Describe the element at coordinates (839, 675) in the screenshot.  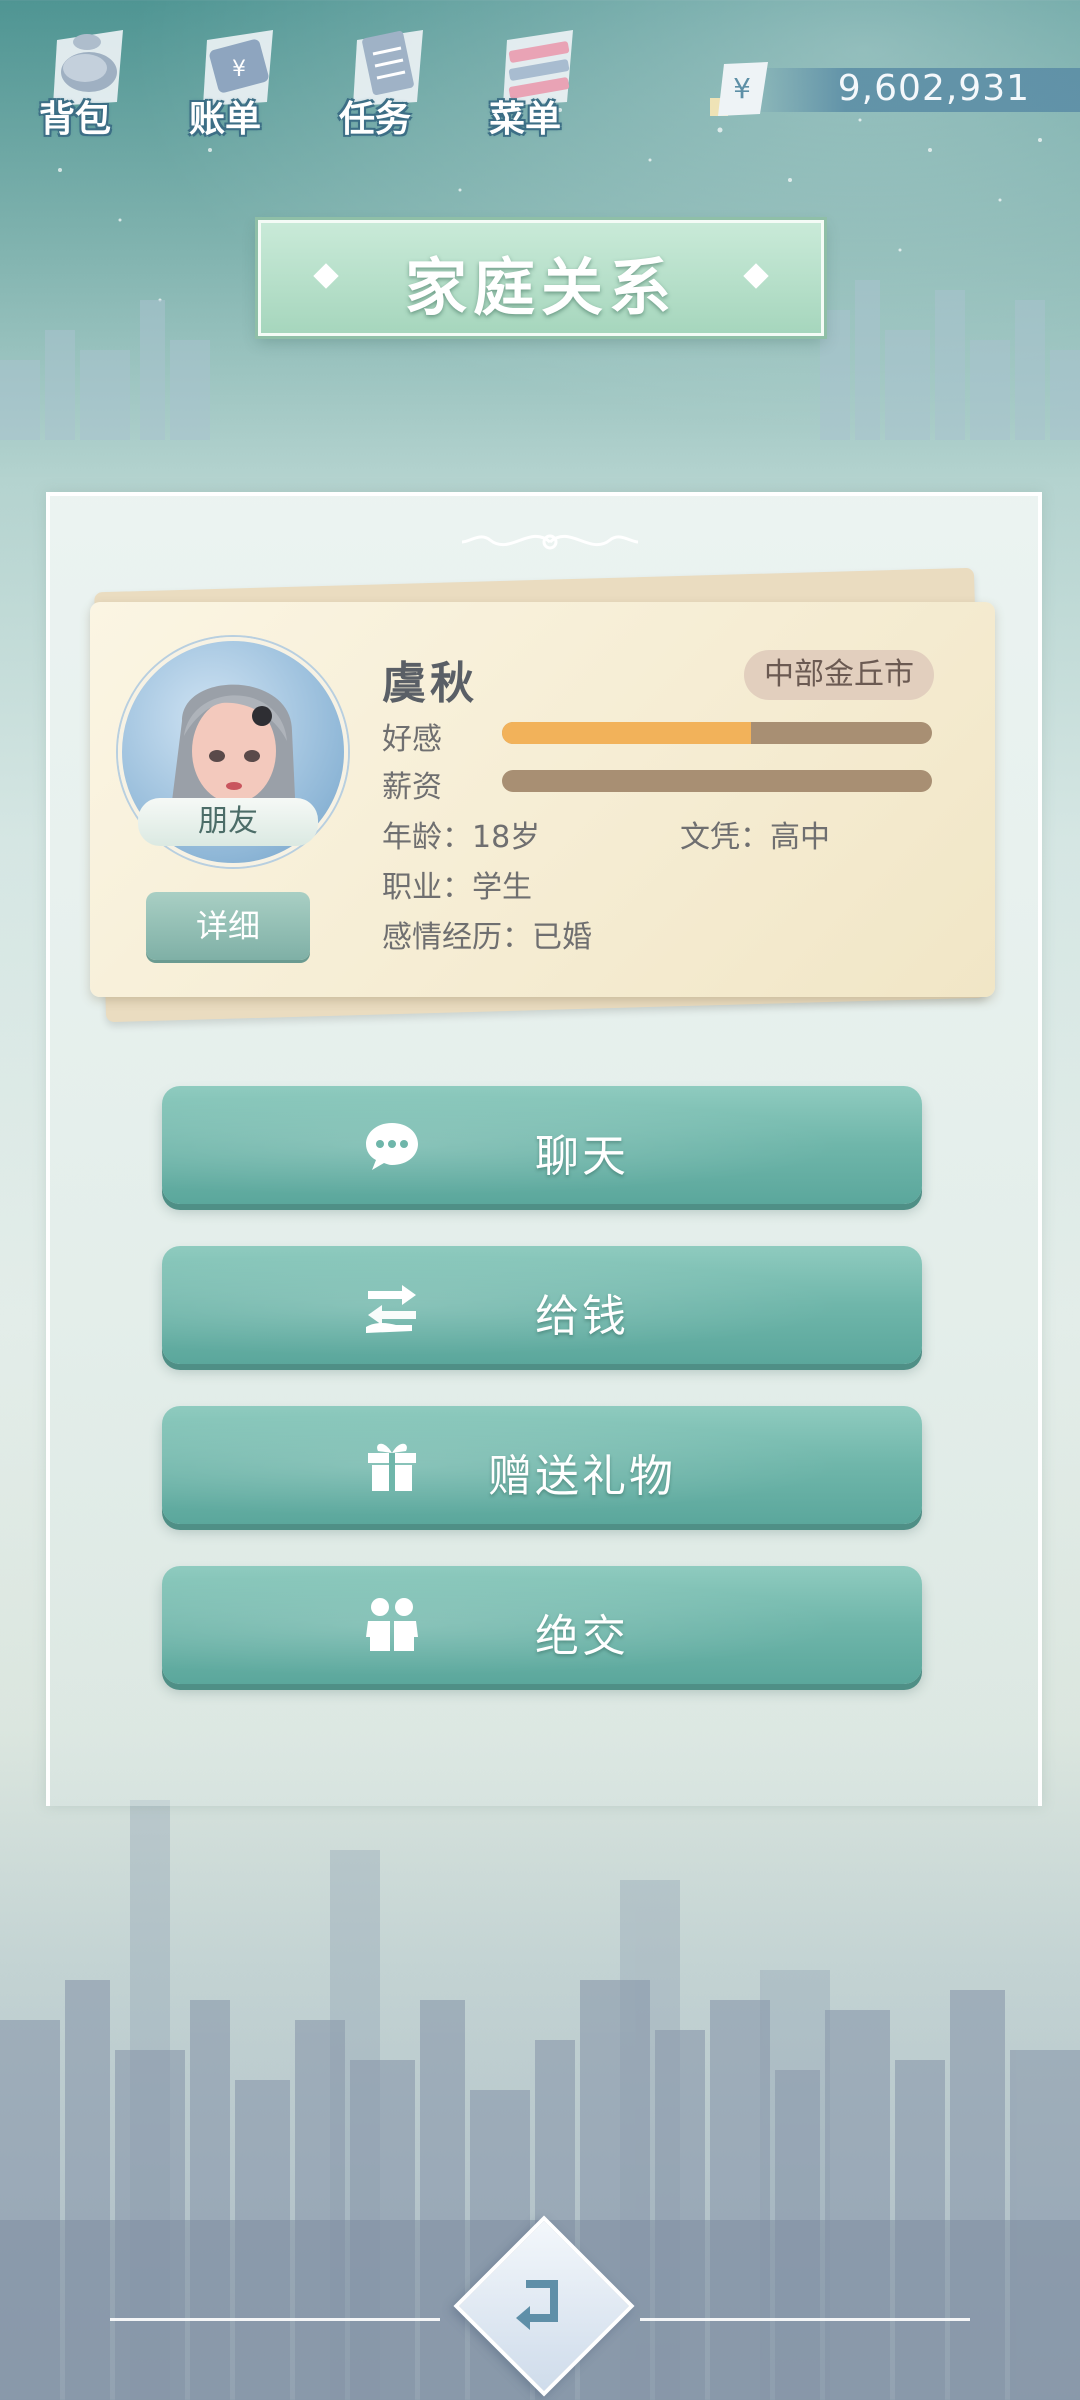
I see `location-badge: 中部金丘市` at that location.